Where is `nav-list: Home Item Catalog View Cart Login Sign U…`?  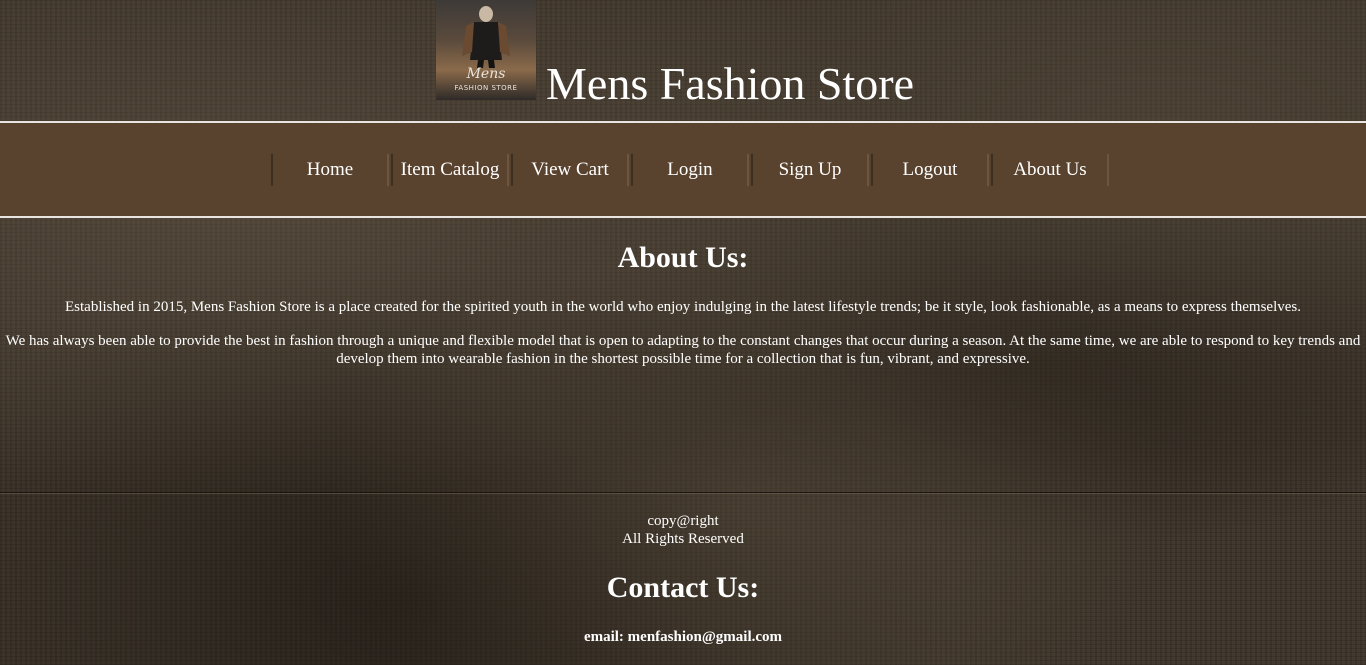 nav-list: Home Item Catalog View Cart Login Sign U… is located at coordinates (691, 170).